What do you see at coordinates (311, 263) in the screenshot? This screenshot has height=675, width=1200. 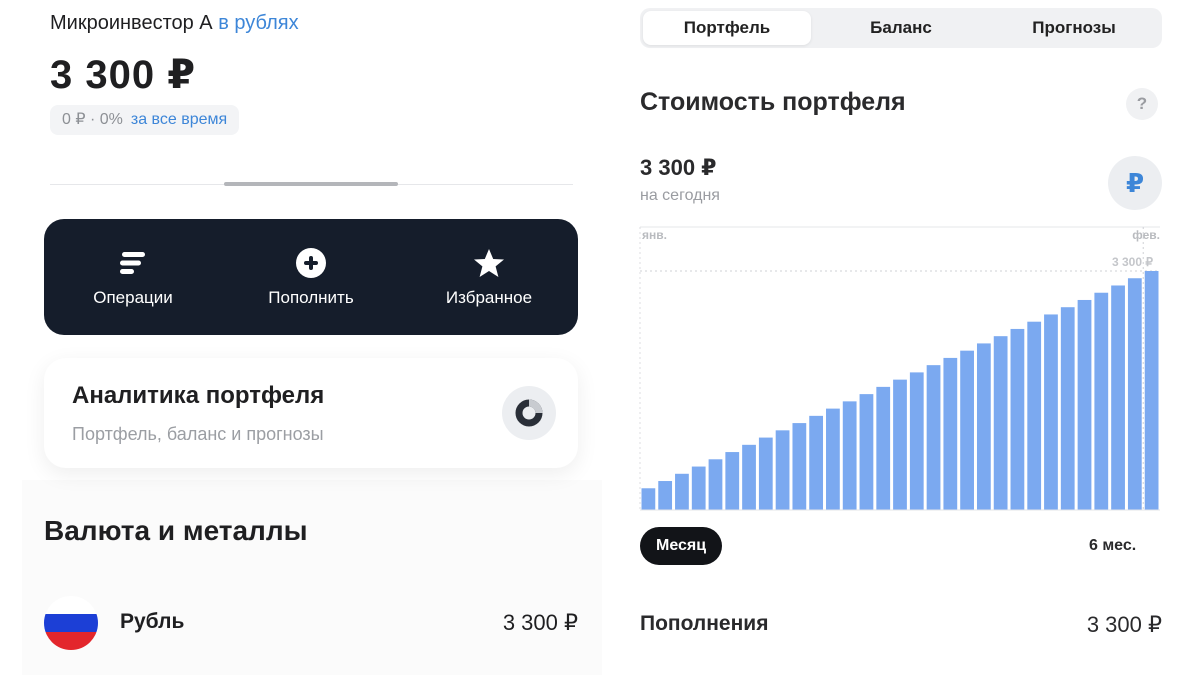 I see `plus-circle-icon` at bounding box center [311, 263].